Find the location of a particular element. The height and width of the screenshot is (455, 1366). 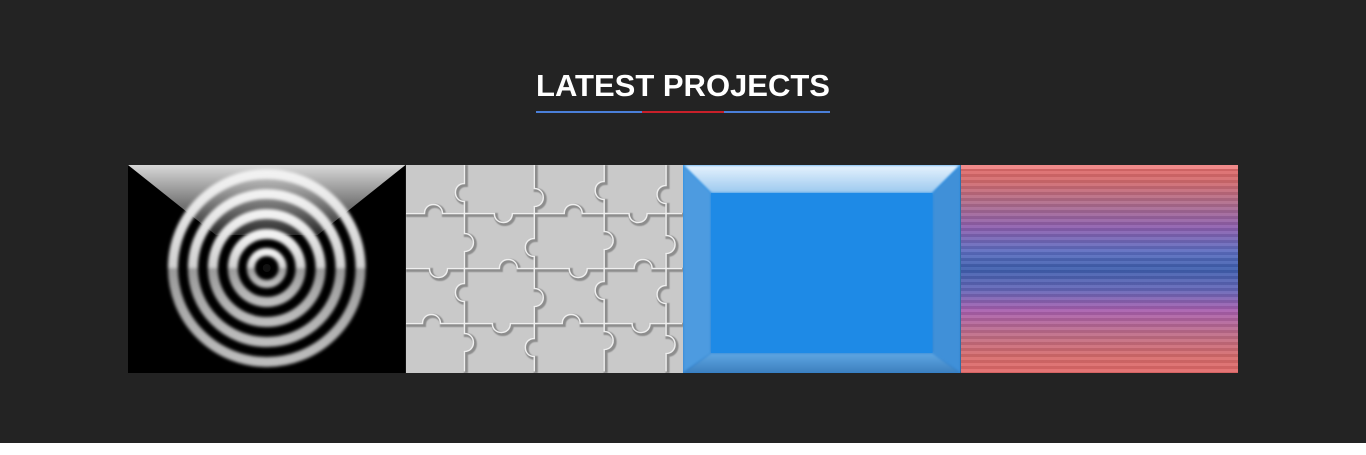

striped-gradient-thumbnail is located at coordinates (1099, 269).